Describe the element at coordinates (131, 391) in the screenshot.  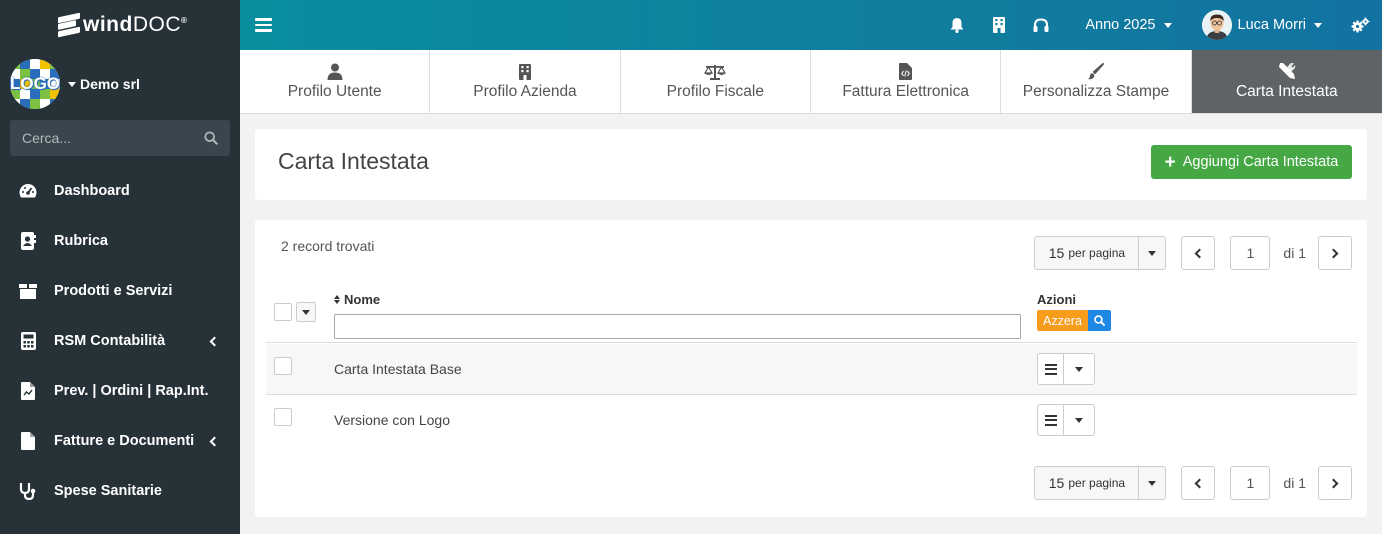
I see `sidebar-item-label: Prev. | Ordini | Rap.Int.` at that location.